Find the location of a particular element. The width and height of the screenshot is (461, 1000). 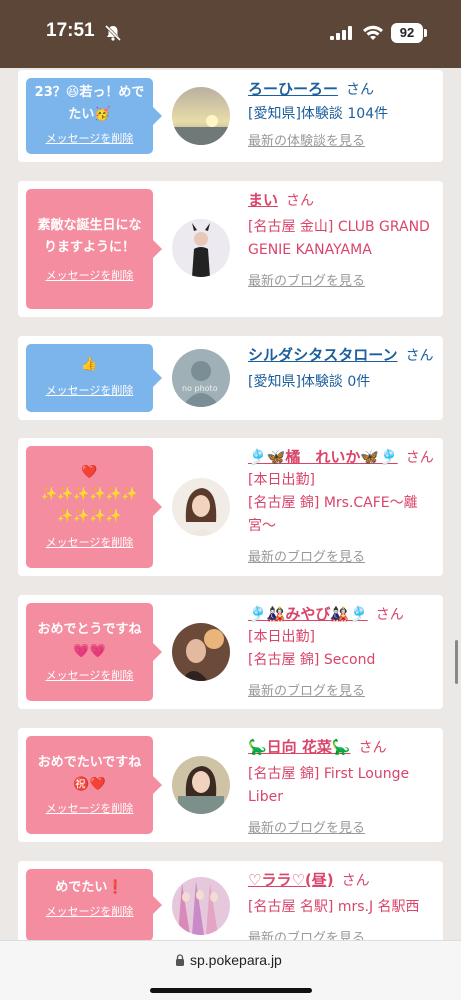

user-detail: [名古屋 名駅] mrs.J 名駅西 is located at coordinates (334, 907).